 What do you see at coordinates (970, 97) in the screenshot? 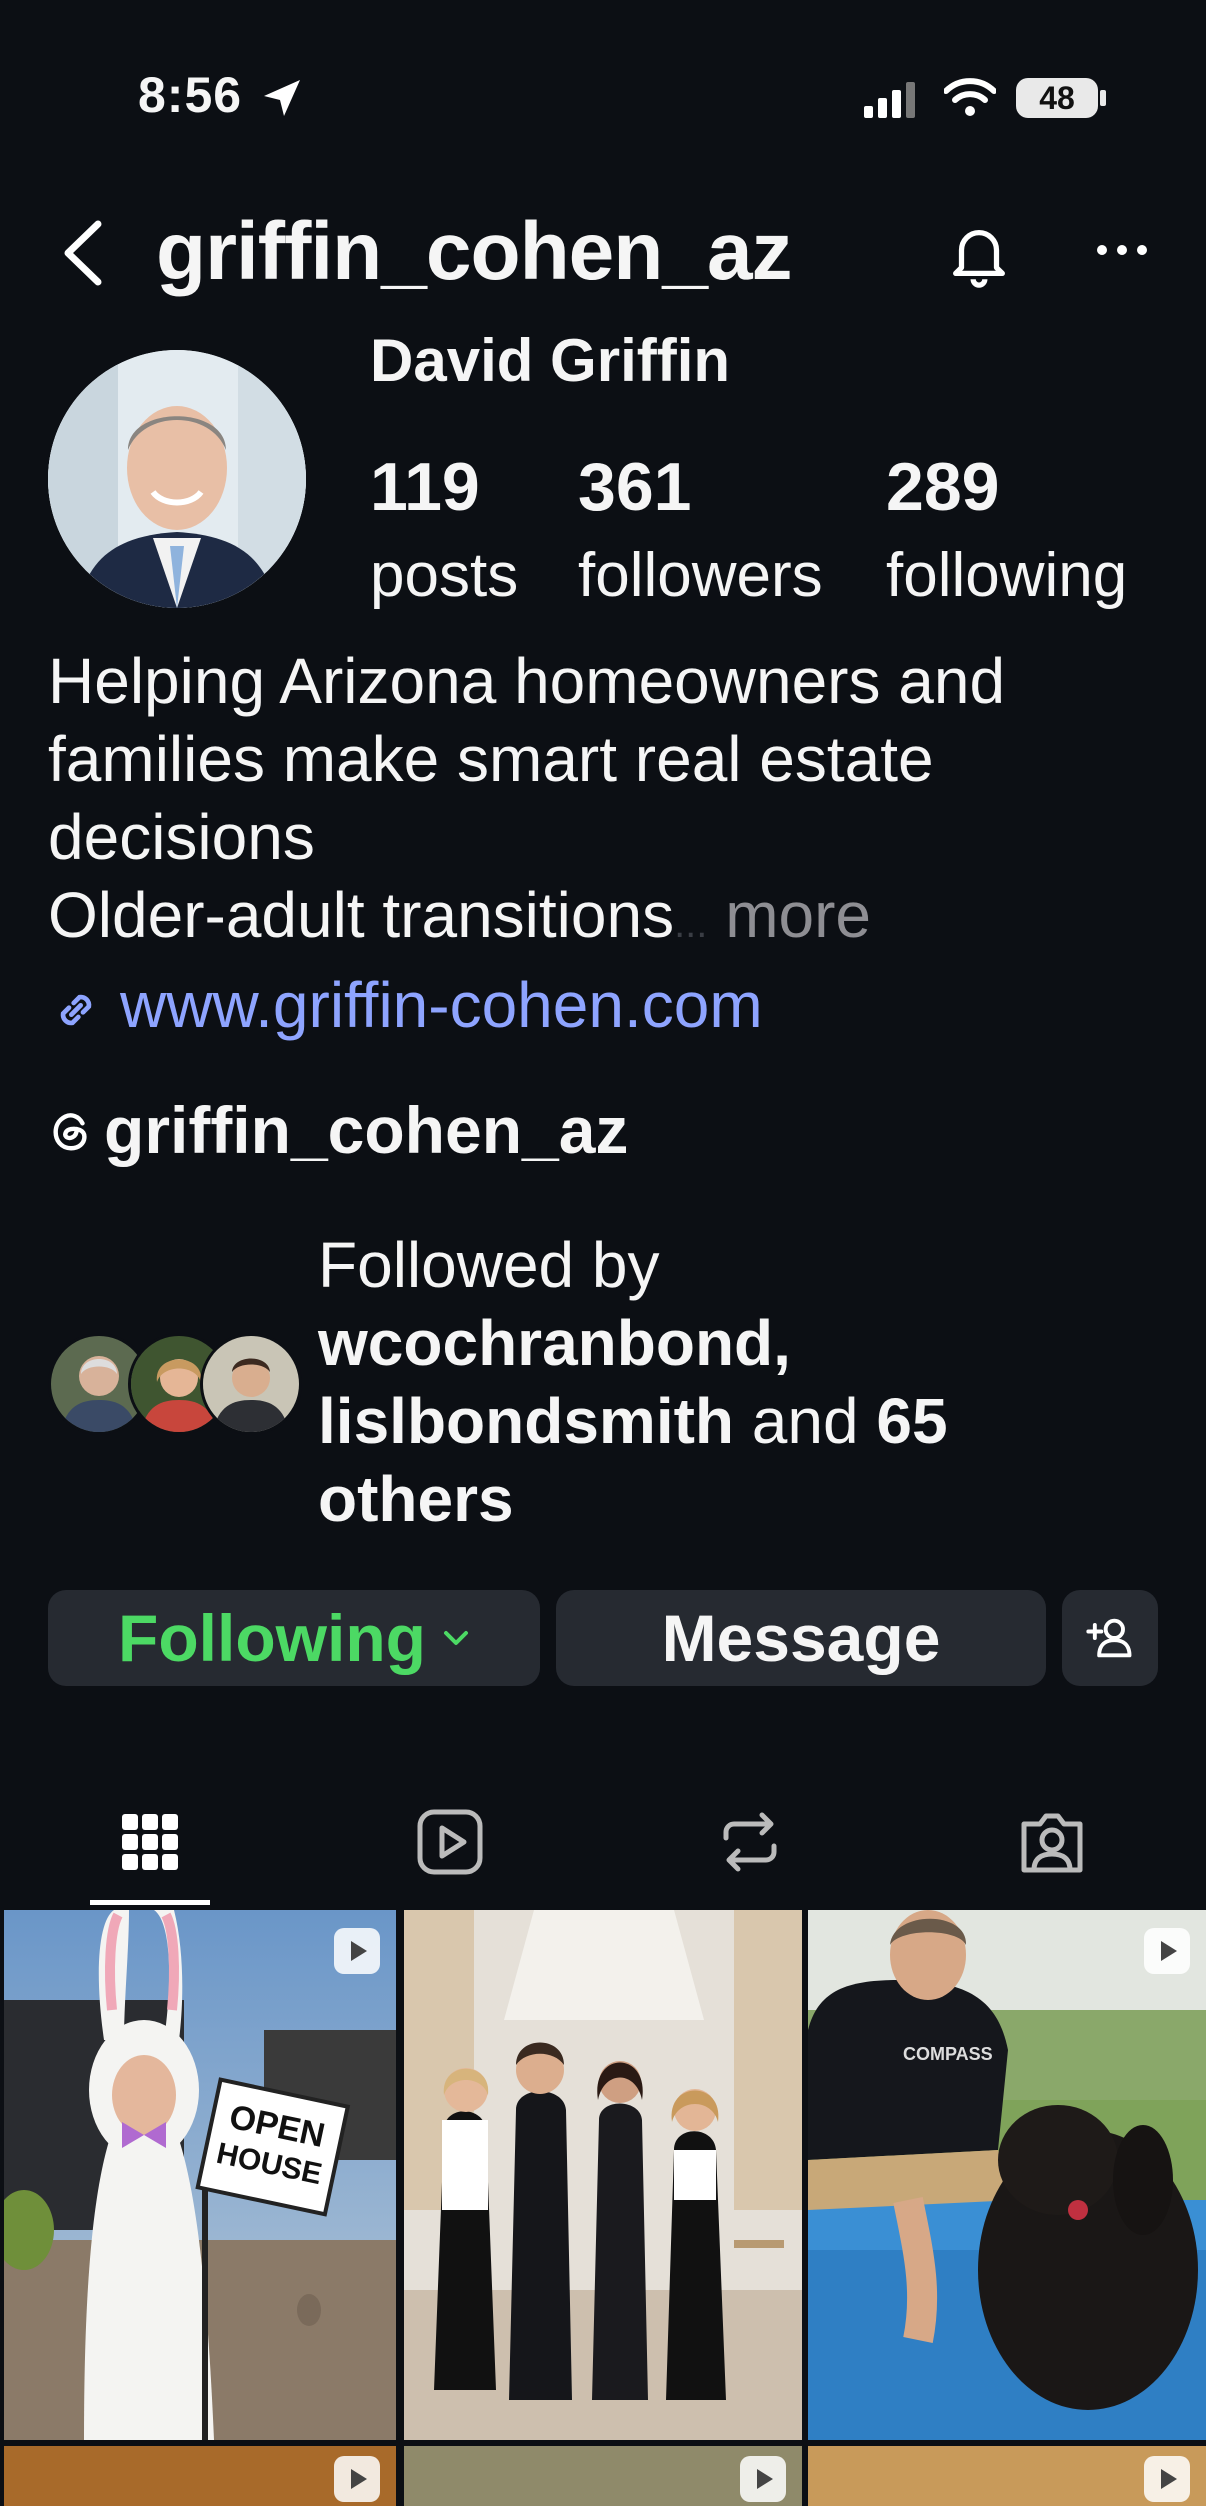
I see `wifi-icon` at bounding box center [970, 97].